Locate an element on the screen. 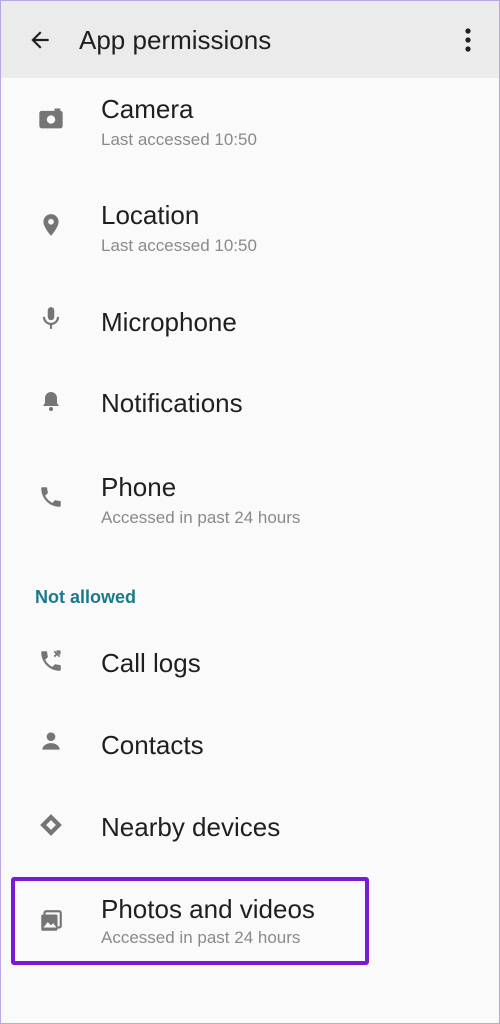  more-vertical-icon is located at coordinates (468, 40).